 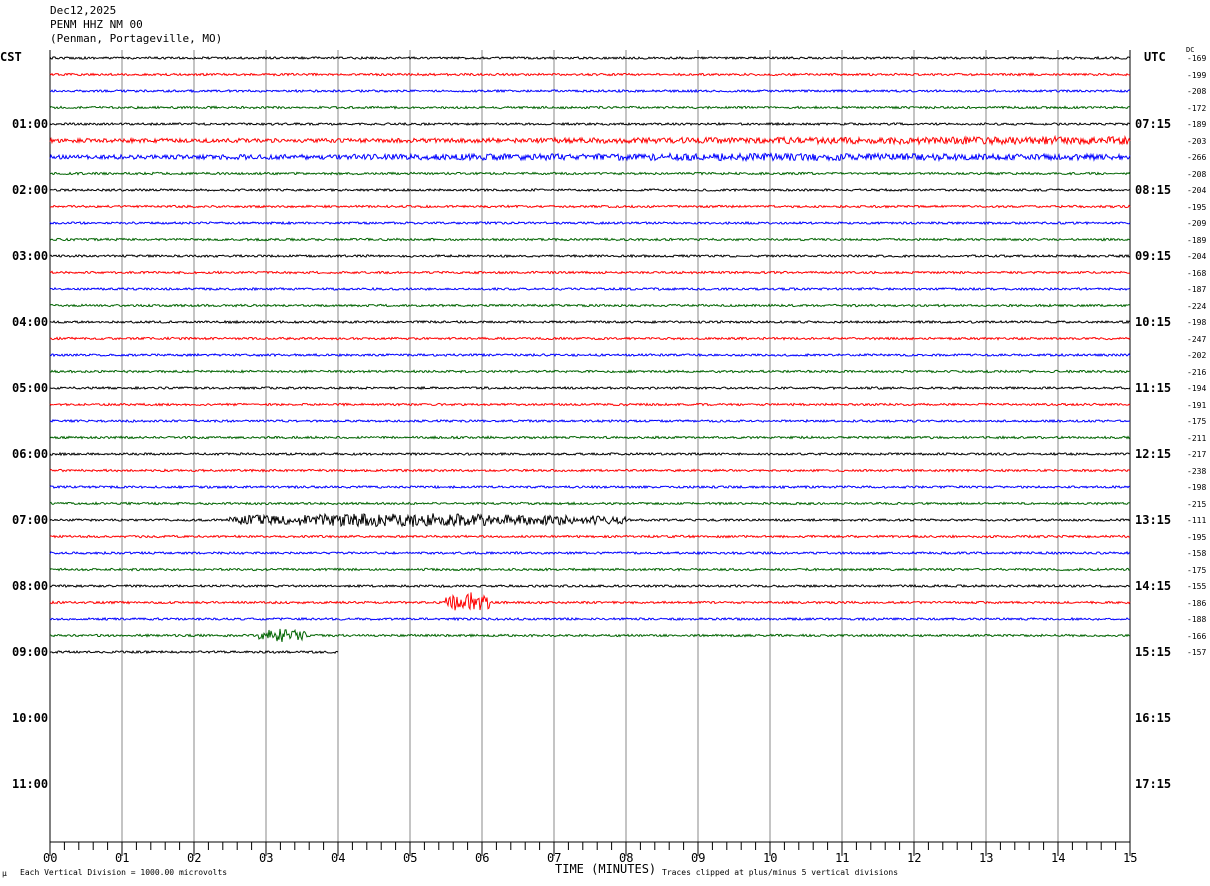 I want to click on utc-hour-label: 16:15, so click(x=1153, y=718).